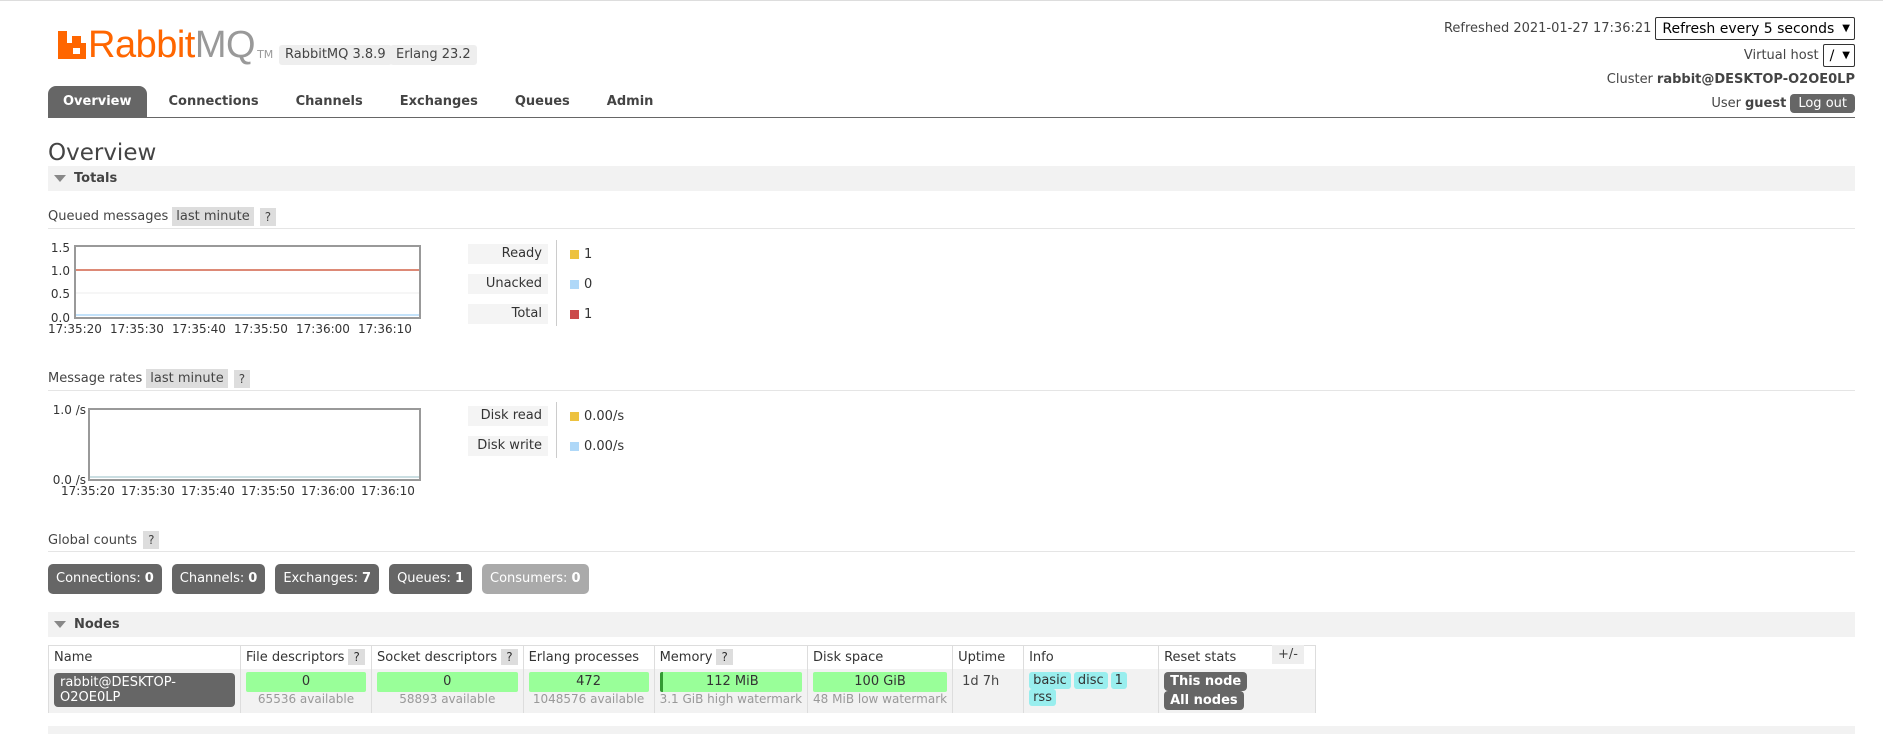  I want to click on node-name-link: rabbit@DESKTOP-O2OE0LP, so click(144, 689).